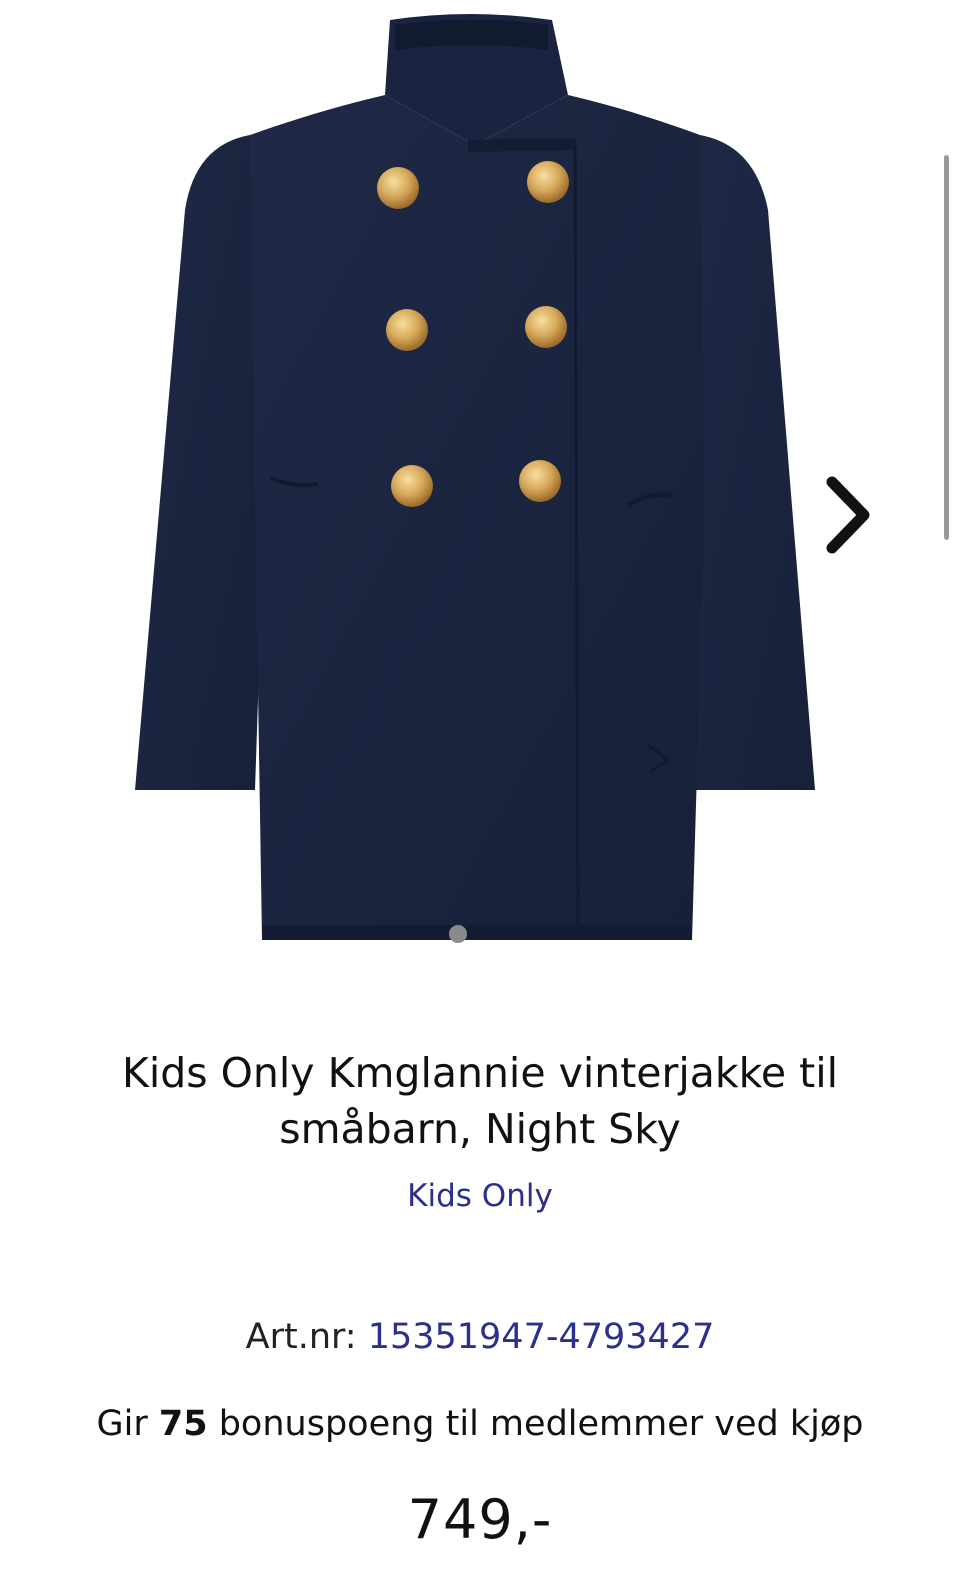 Image resolution: width=960 pixels, height=1581 pixels. Describe the element at coordinates (480, 1196) in the screenshot. I see `brand-link: Kids Only` at that location.